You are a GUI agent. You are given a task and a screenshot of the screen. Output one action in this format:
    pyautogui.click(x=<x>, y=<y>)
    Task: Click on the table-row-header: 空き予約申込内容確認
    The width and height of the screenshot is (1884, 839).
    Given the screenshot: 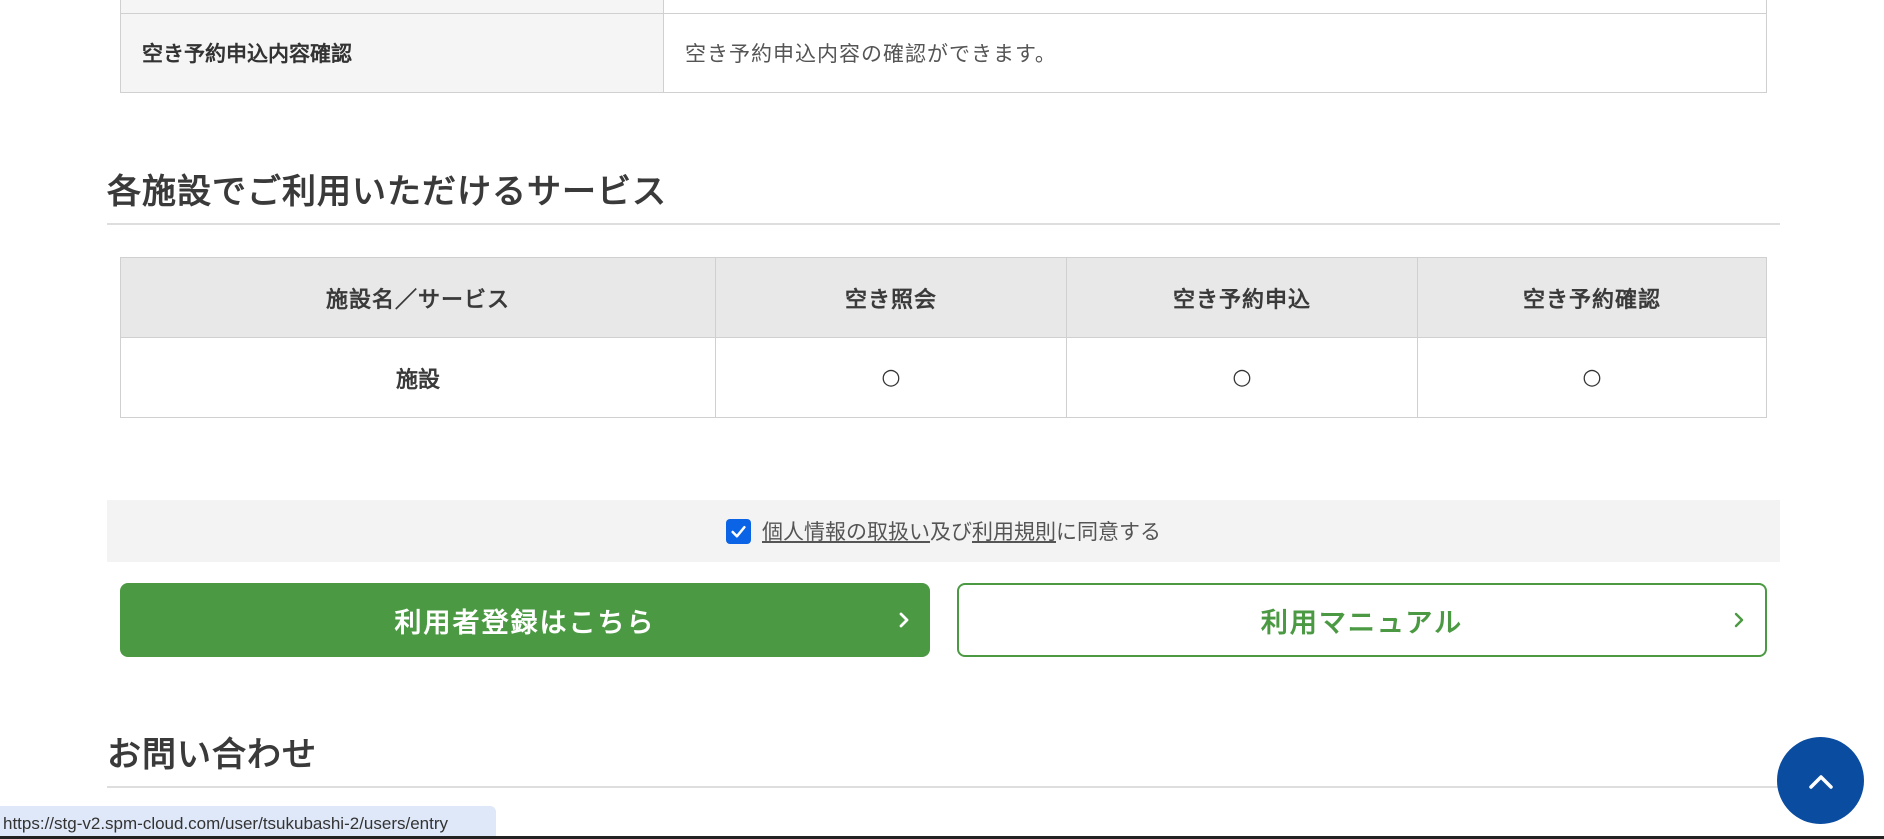 What is the action you would take?
    pyautogui.click(x=392, y=53)
    